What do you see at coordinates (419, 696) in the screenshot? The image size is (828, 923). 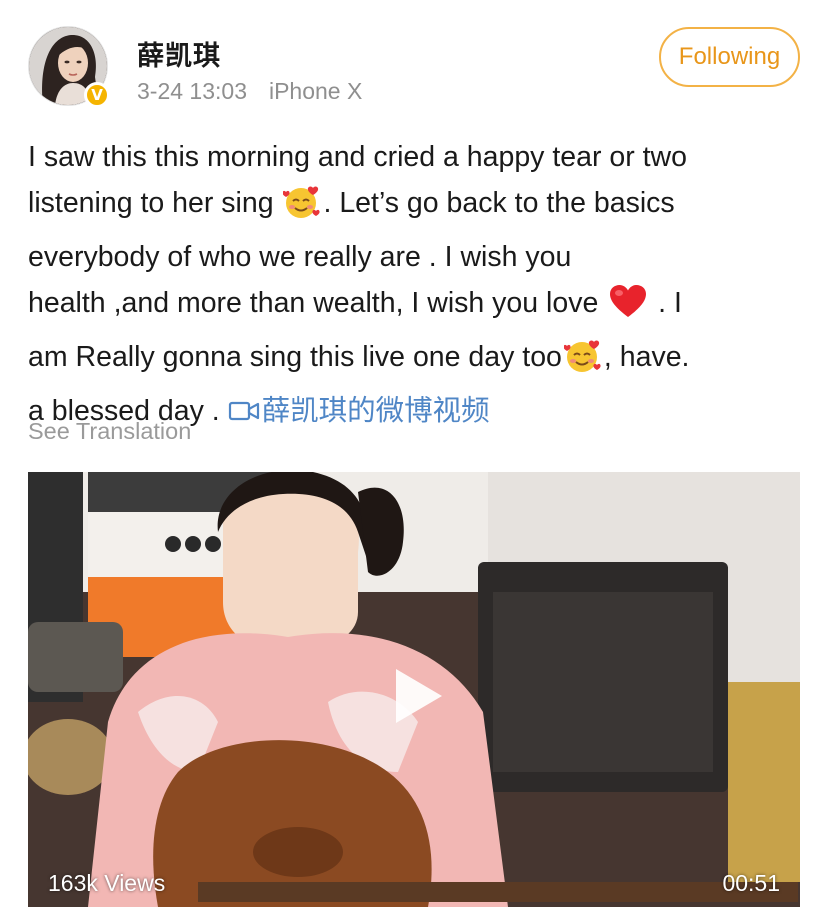 I see `play-icon` at bounding box center [419, 696].